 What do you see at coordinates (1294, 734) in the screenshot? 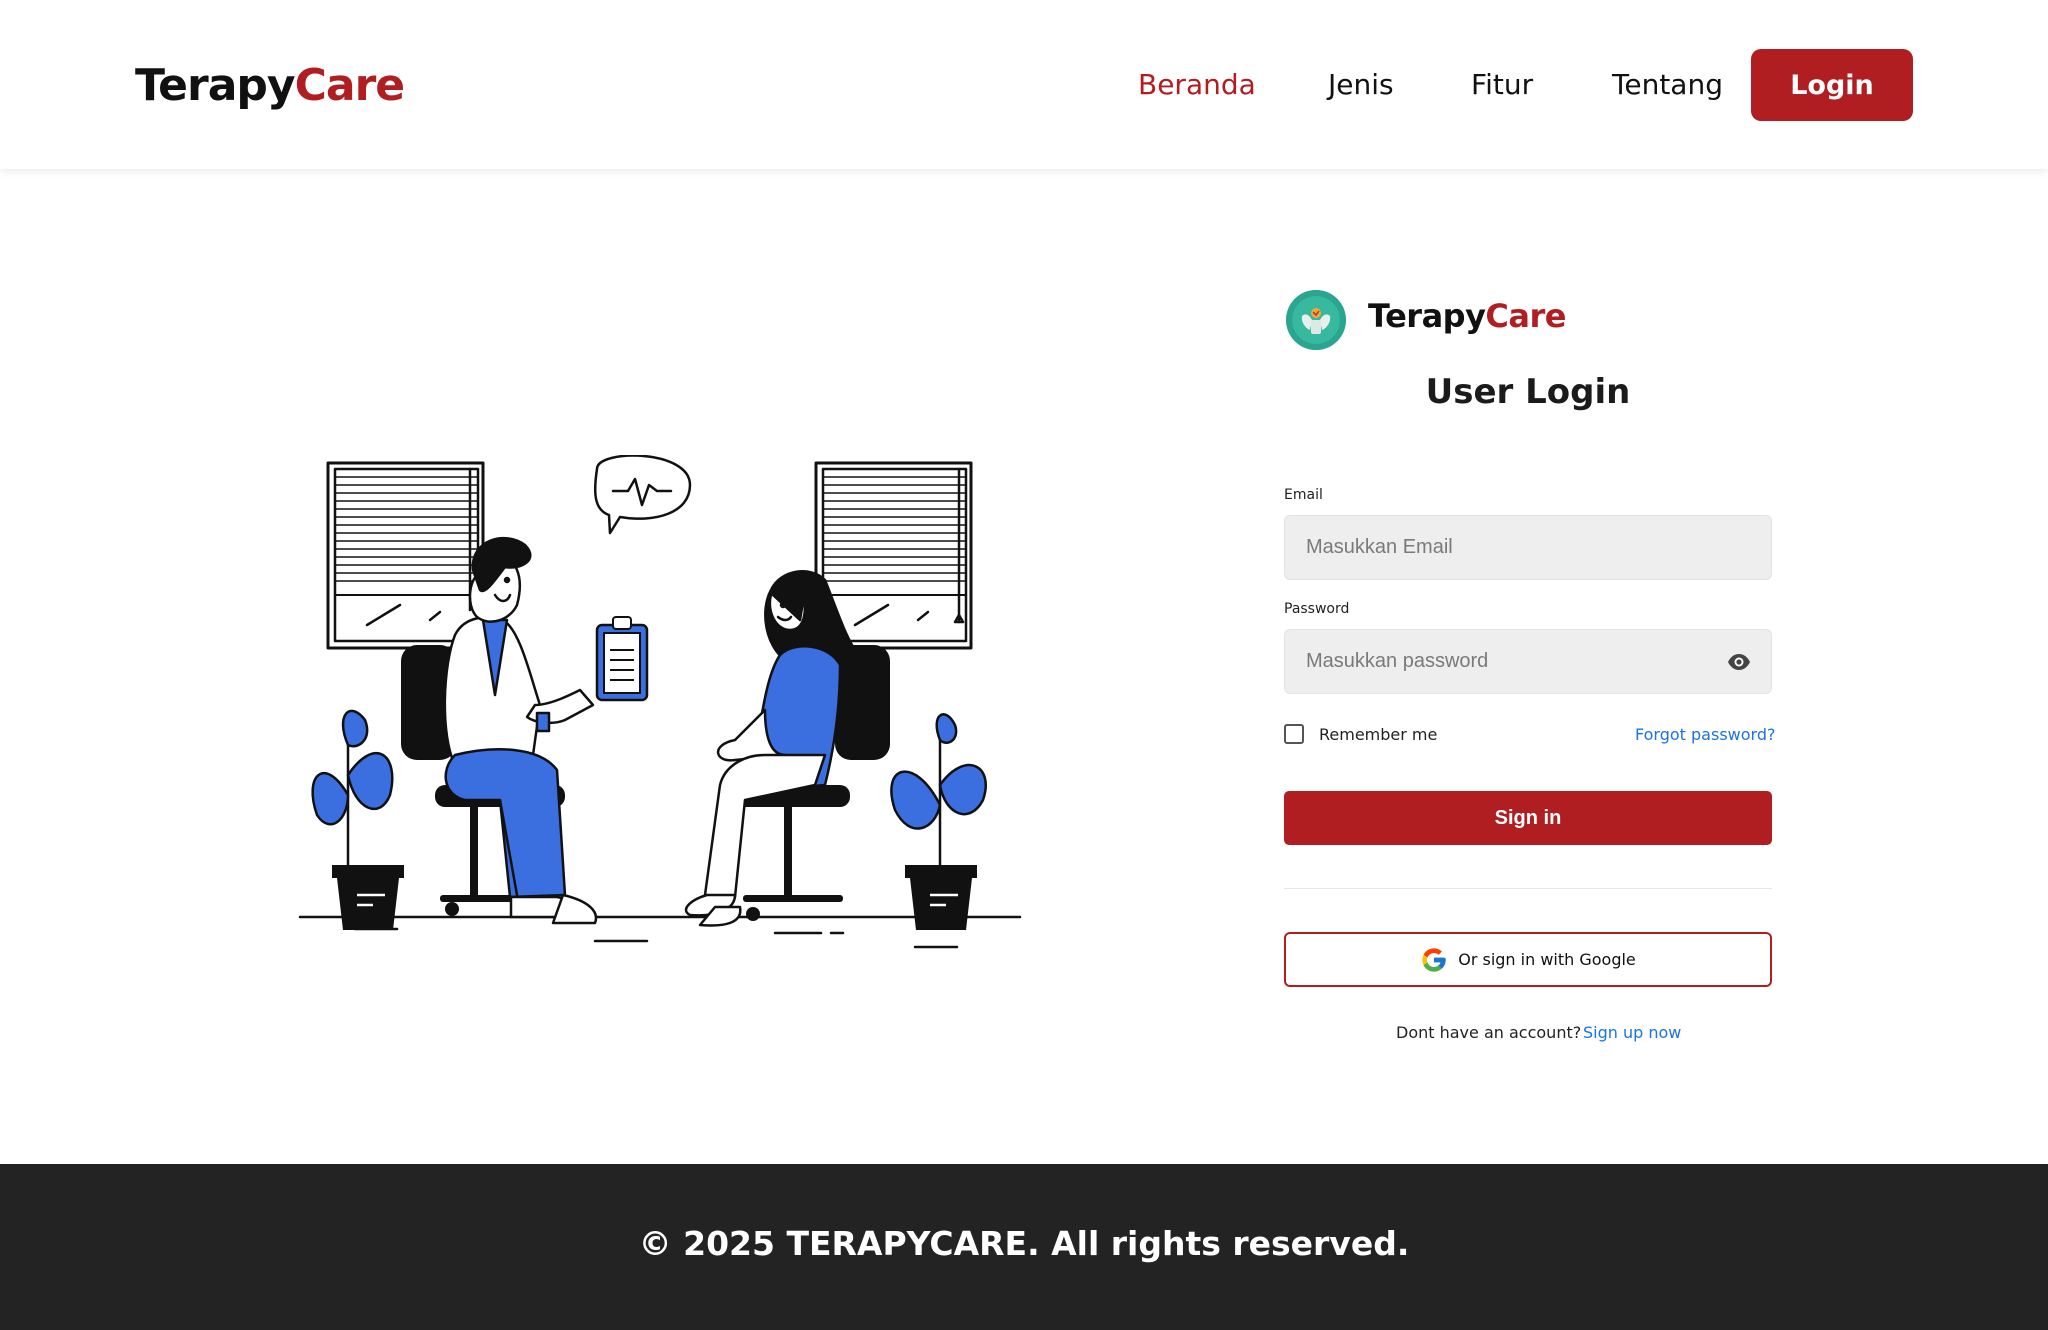
I see `remember-me-checkbox` at bounding box center [1294, 734].